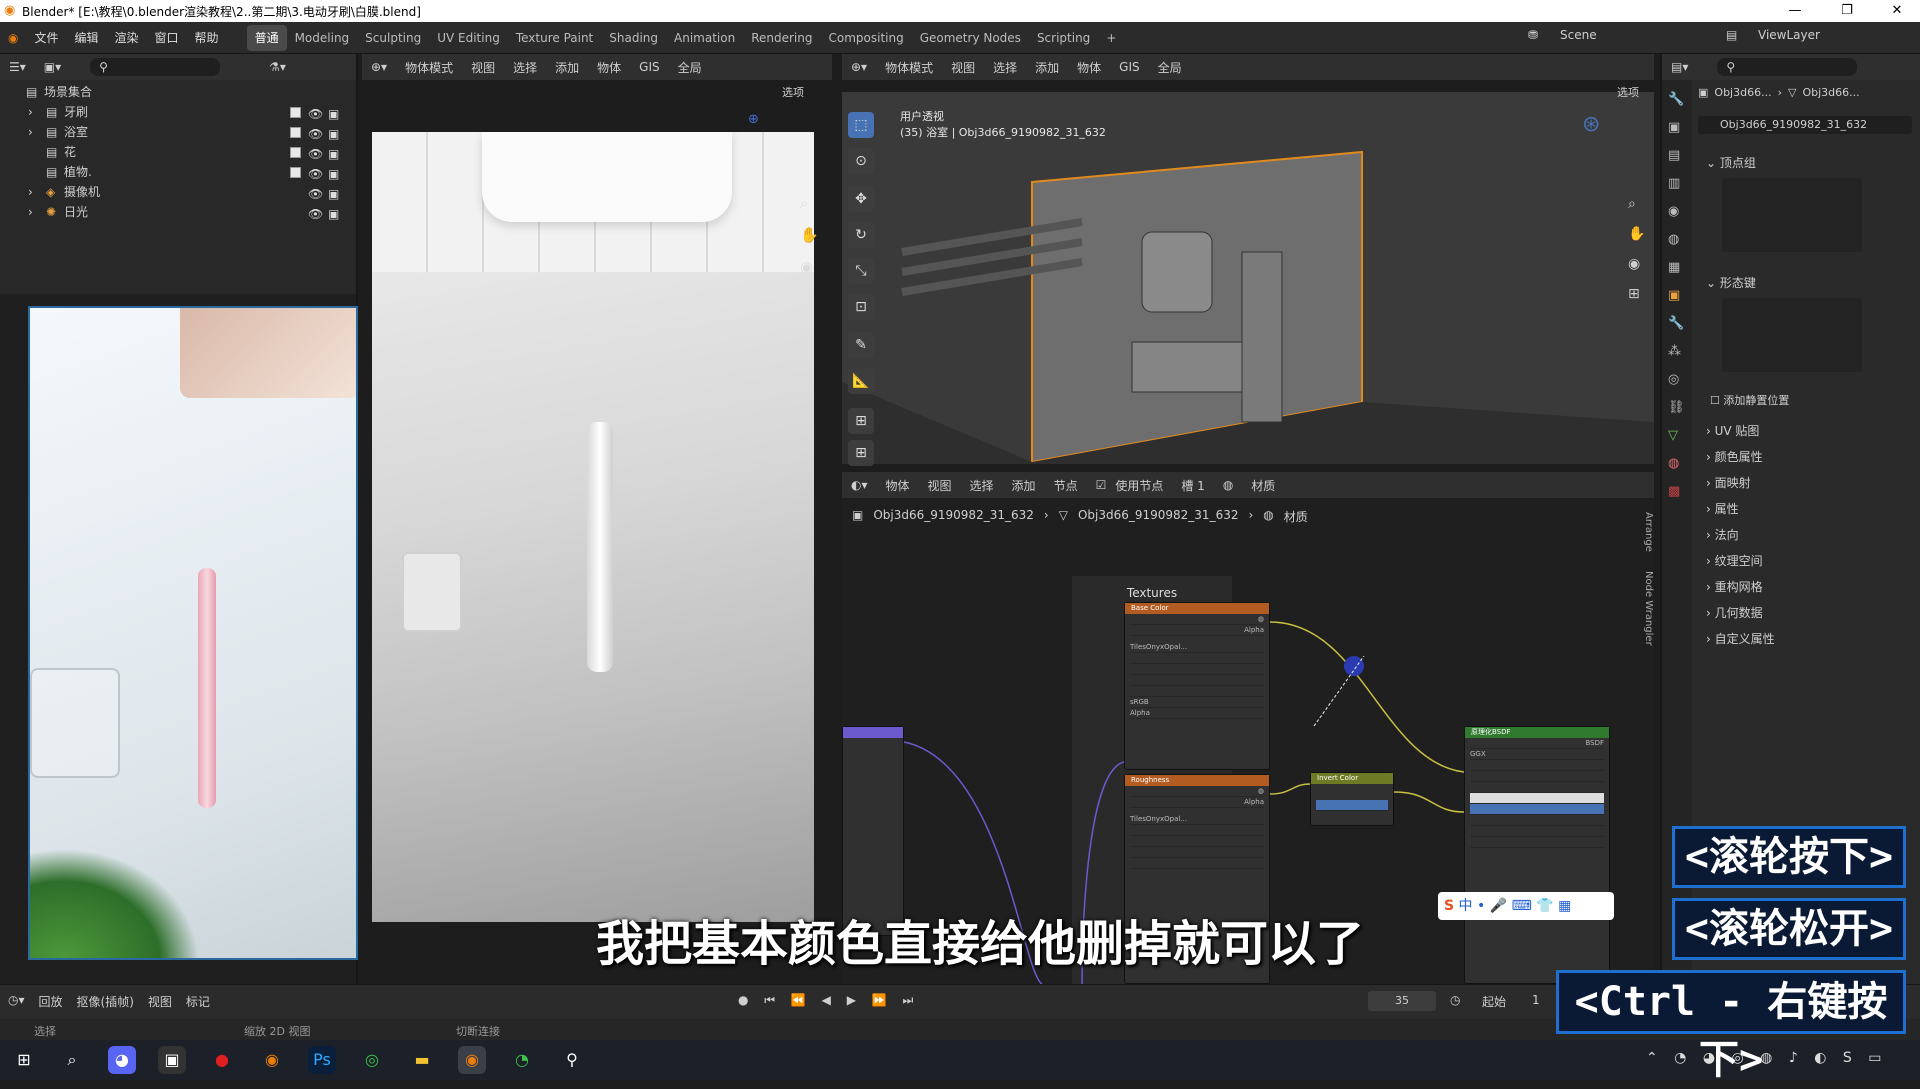 The image size is (1920, 1089). What do you see at coordinates (861, 161) in the screenshot?
I see `cursor-tool-icon: ⊙` at bounding box center [861, 161].